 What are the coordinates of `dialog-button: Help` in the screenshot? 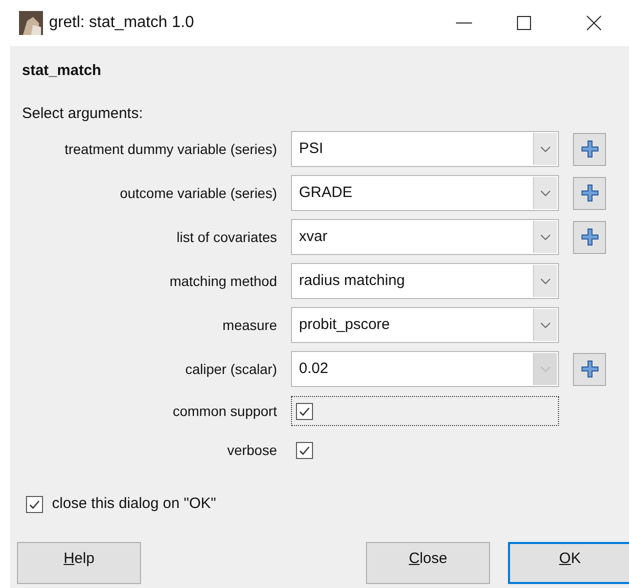 It's located at (79, 563).